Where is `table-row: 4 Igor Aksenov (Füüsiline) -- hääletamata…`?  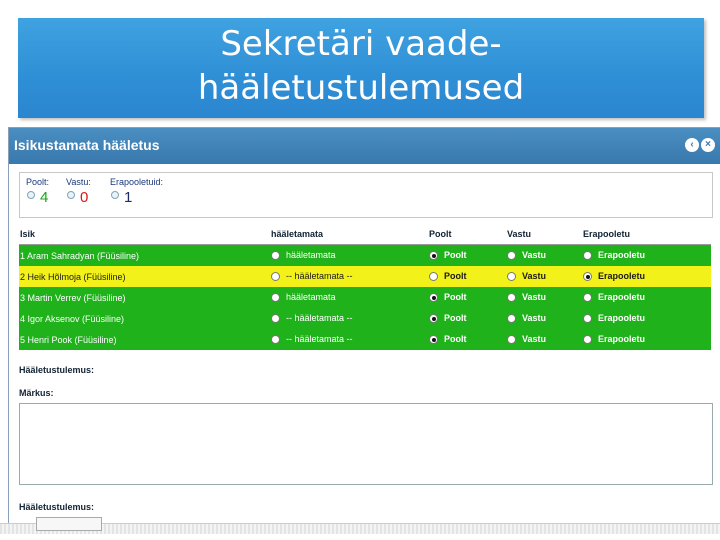
table-row: 4 Igor Aksenov (Füüsiline) -- hääletamata… is located at coordinates (365, 318).